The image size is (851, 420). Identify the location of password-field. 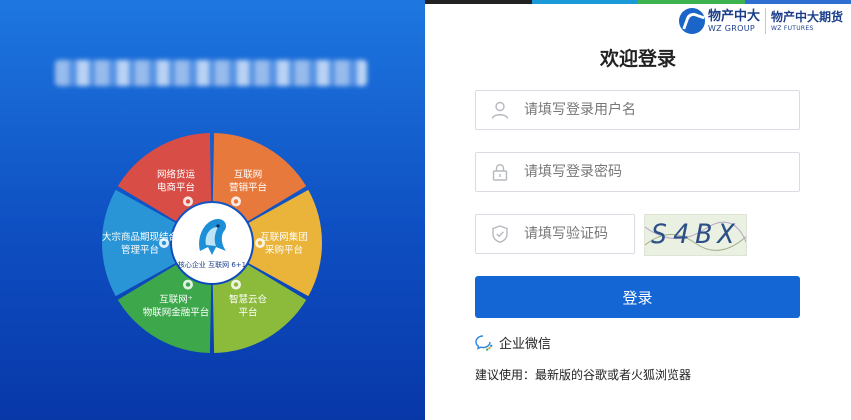
(637, 172).